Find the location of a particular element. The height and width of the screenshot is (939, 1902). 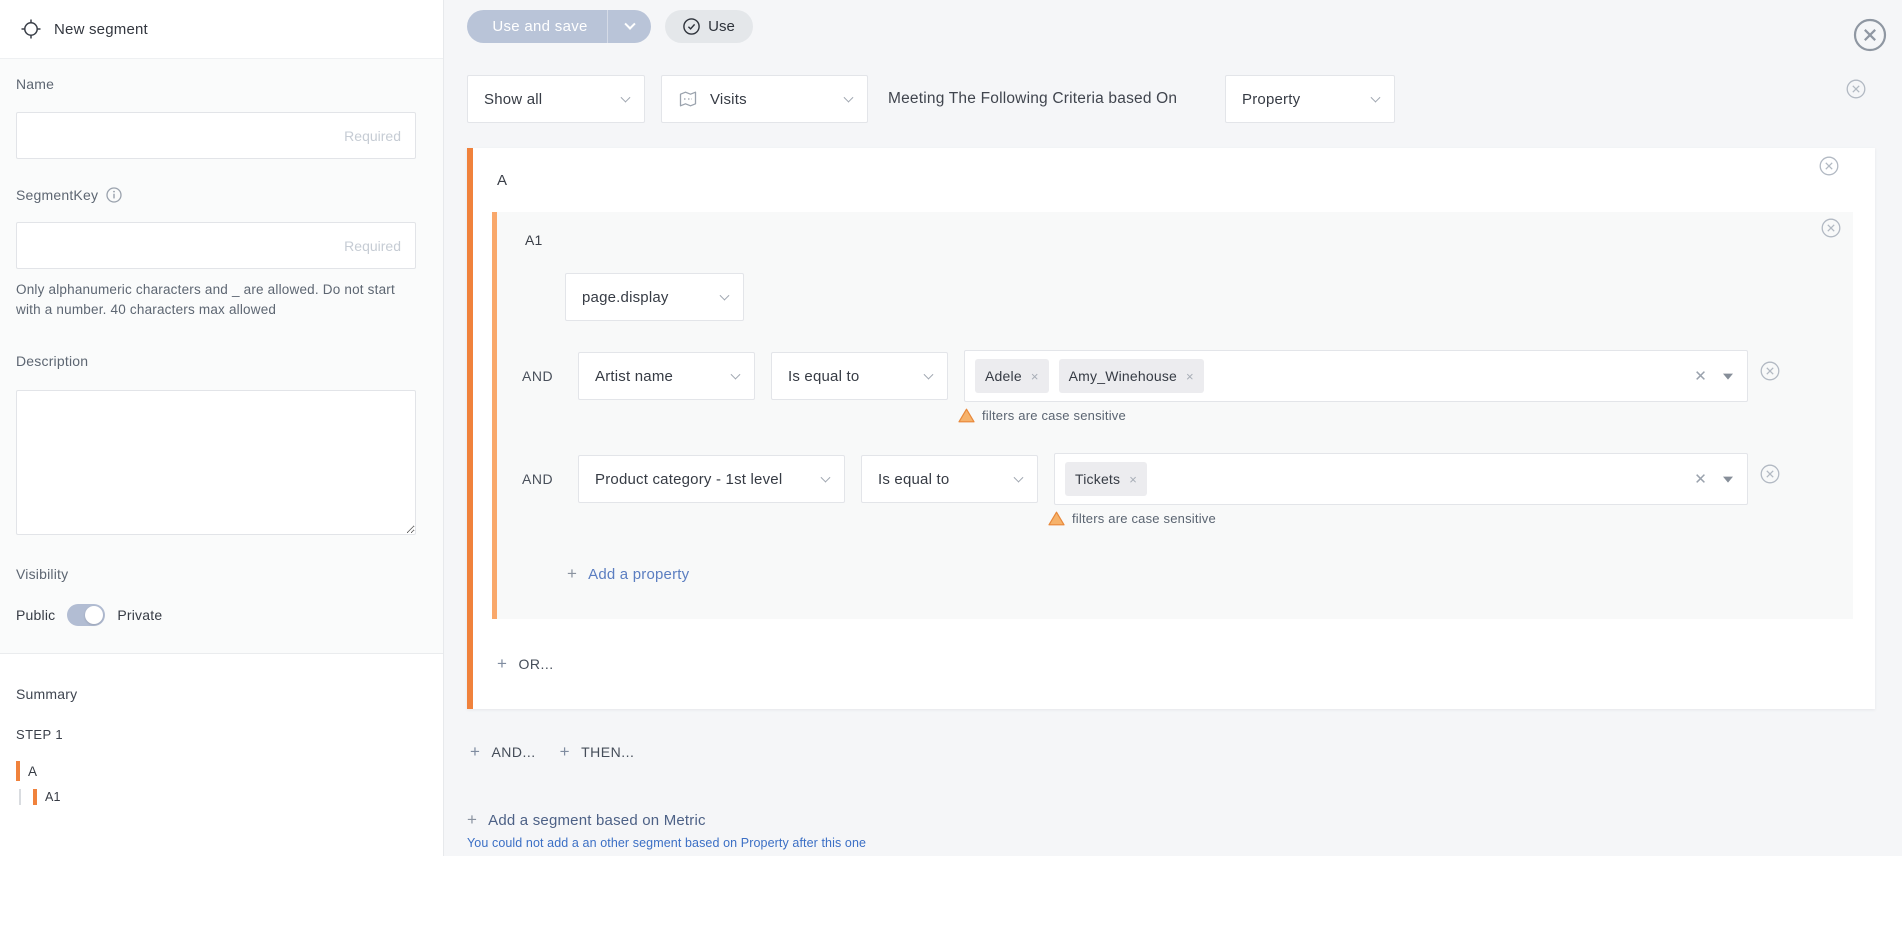

description-label: Description is located at coordinates (52, 361).